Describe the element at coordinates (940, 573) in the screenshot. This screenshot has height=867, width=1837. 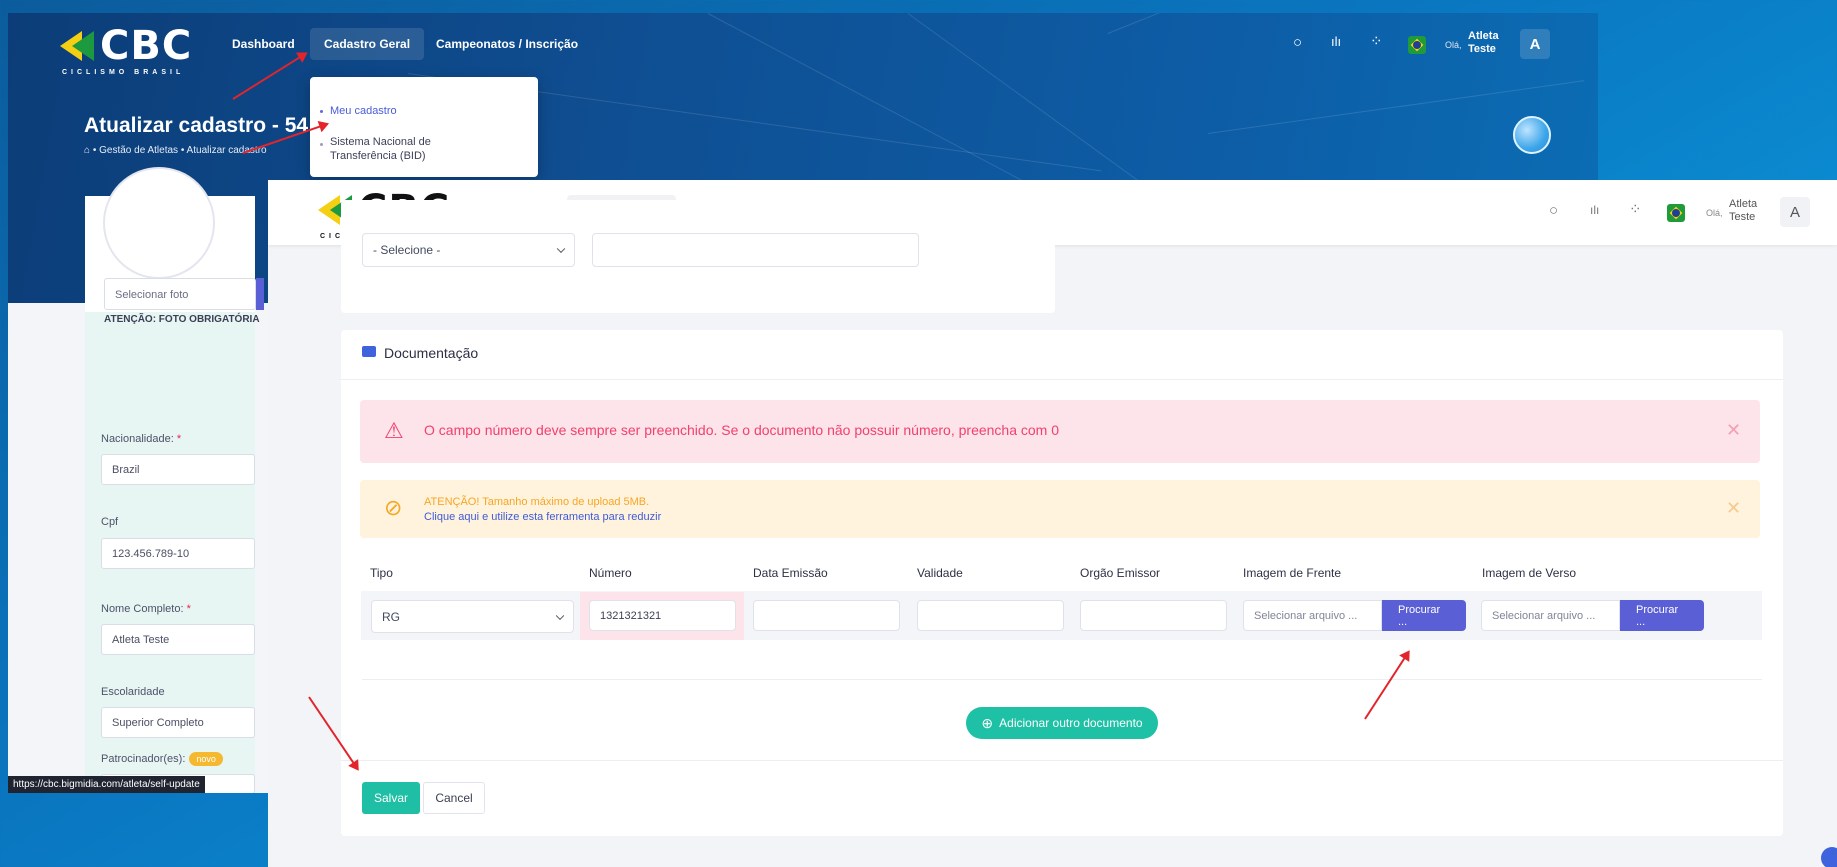
I see `col-validade: Validade` at that location.